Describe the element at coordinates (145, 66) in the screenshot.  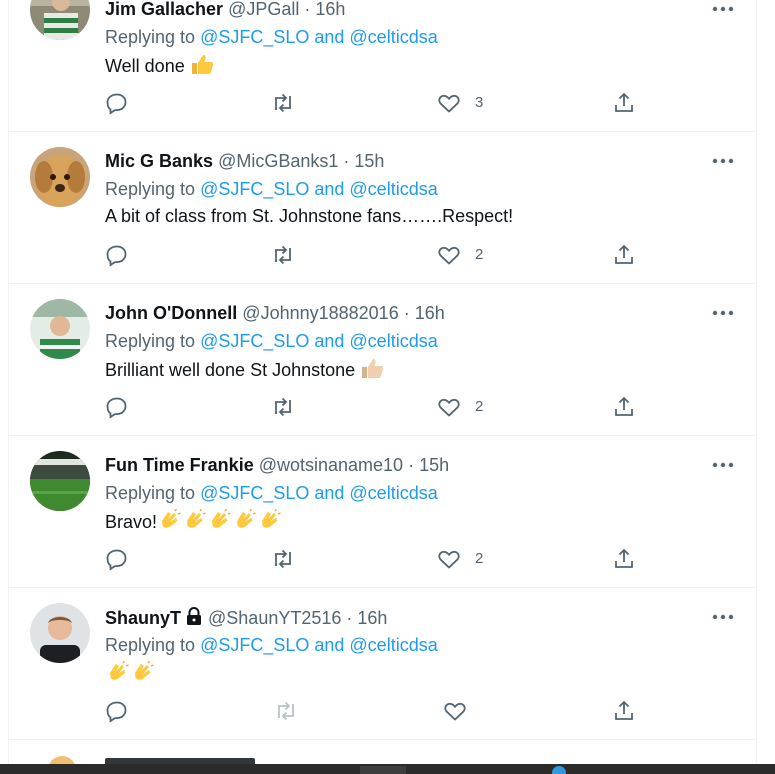
I see `tweet-text-content: Well done` at that location.